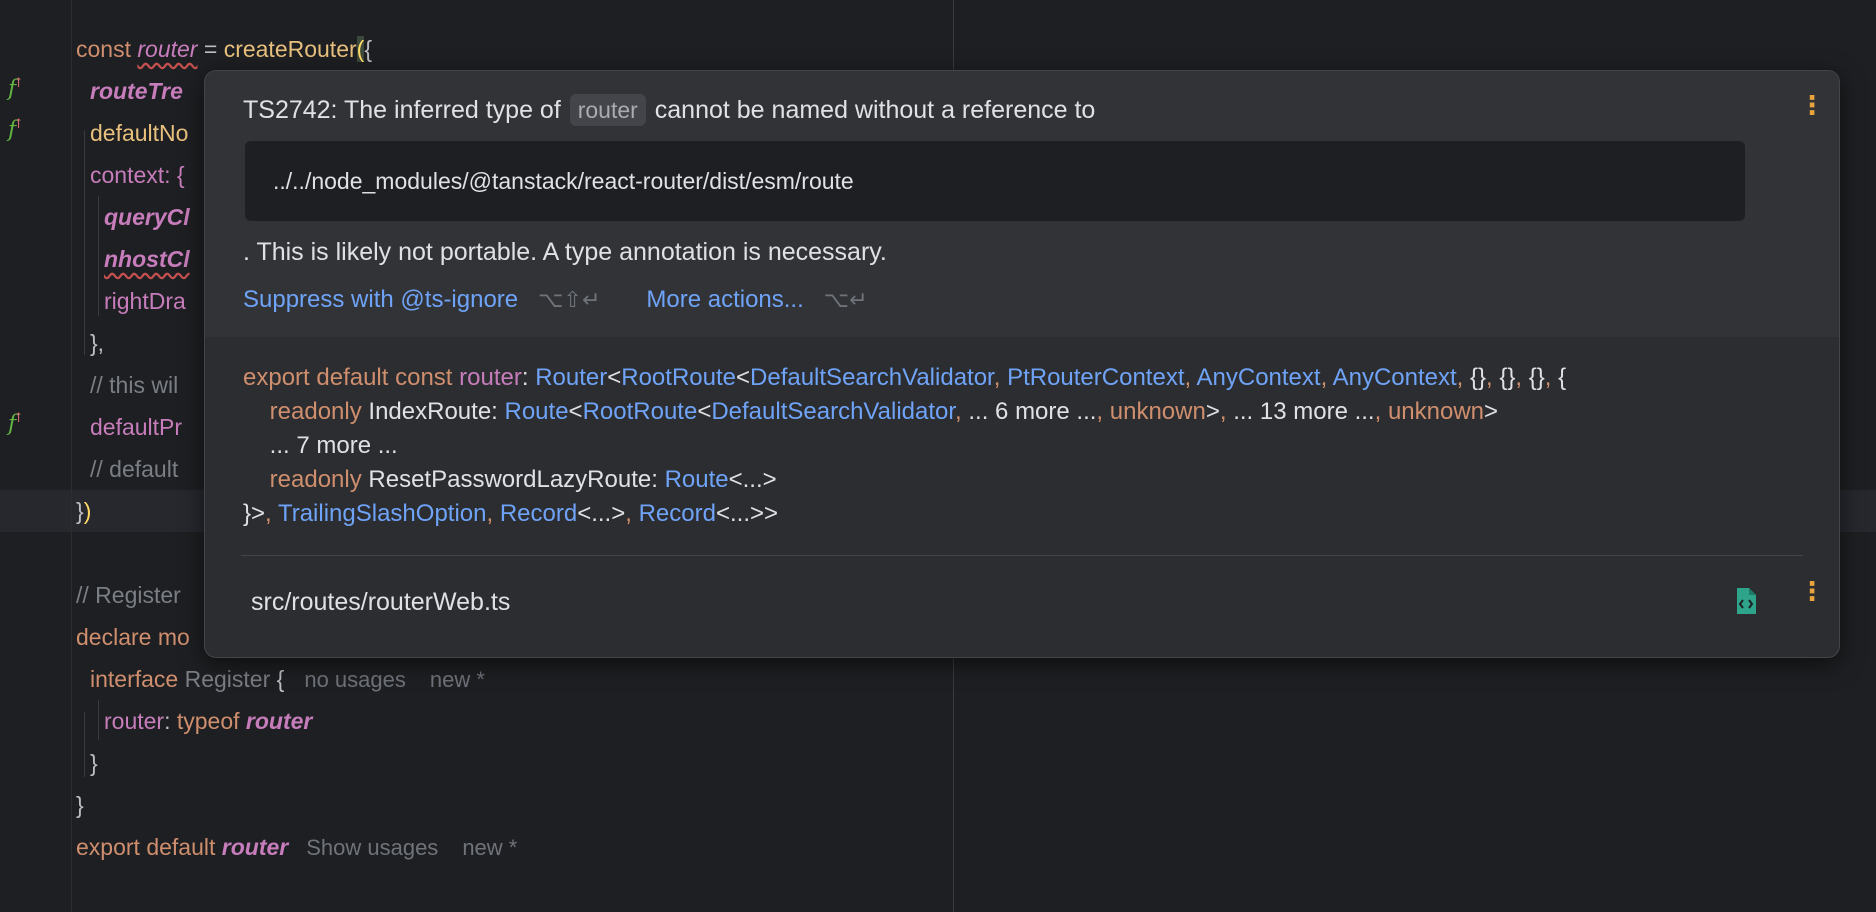  Describe the element at coordinates (208, 721) in the screenshot. I see `code-line: router: typeof router` at that location.